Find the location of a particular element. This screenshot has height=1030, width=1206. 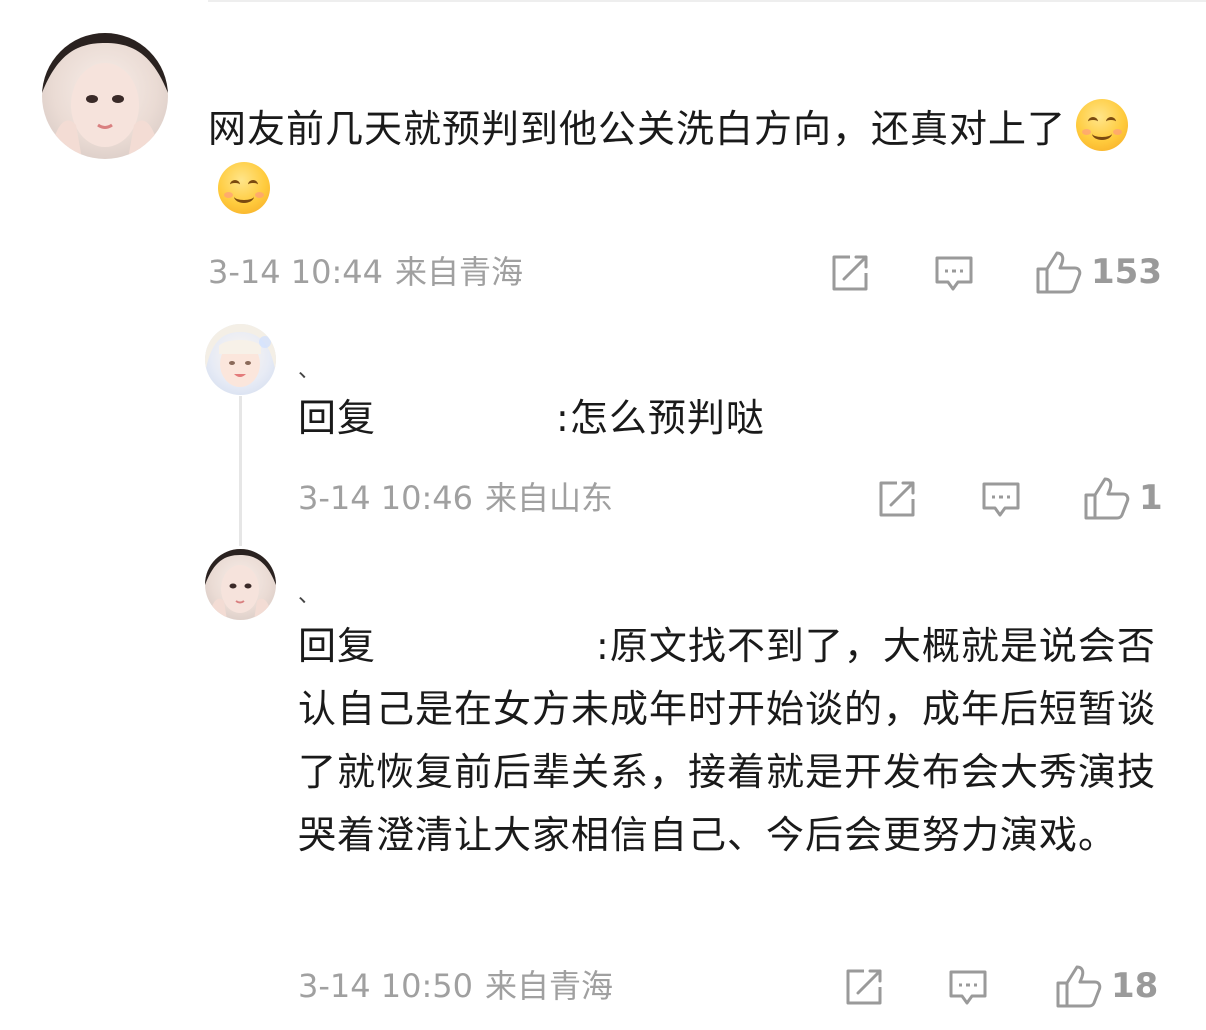

like-button: 153 is located at coordinates (1098, 272).